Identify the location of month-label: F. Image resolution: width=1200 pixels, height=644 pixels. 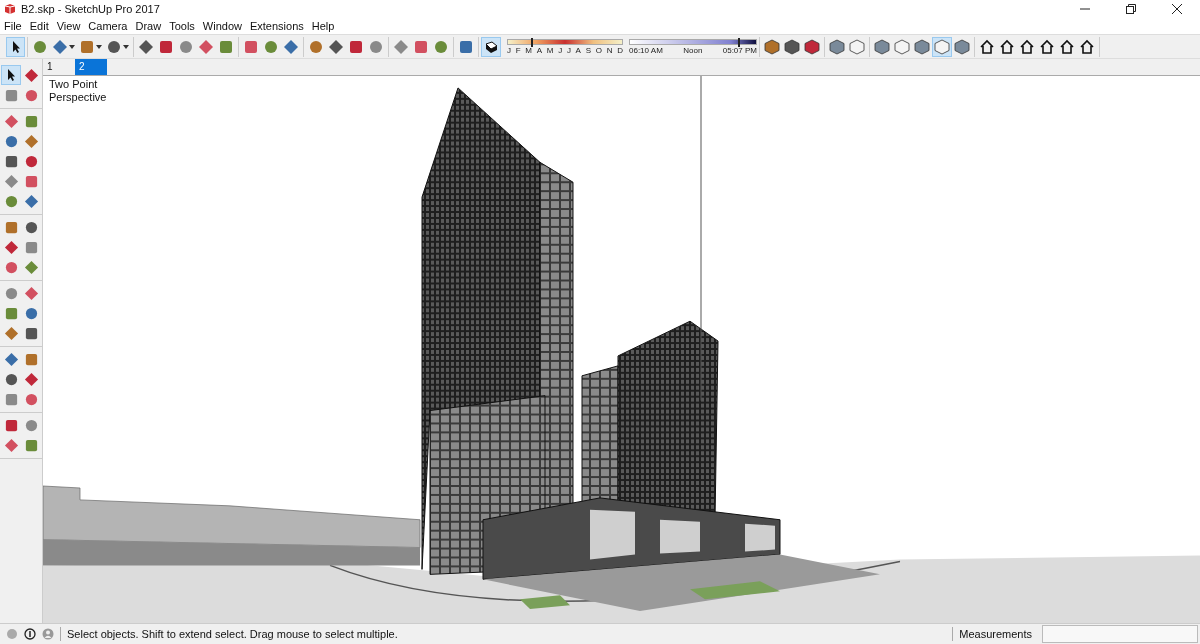
(518, 50).